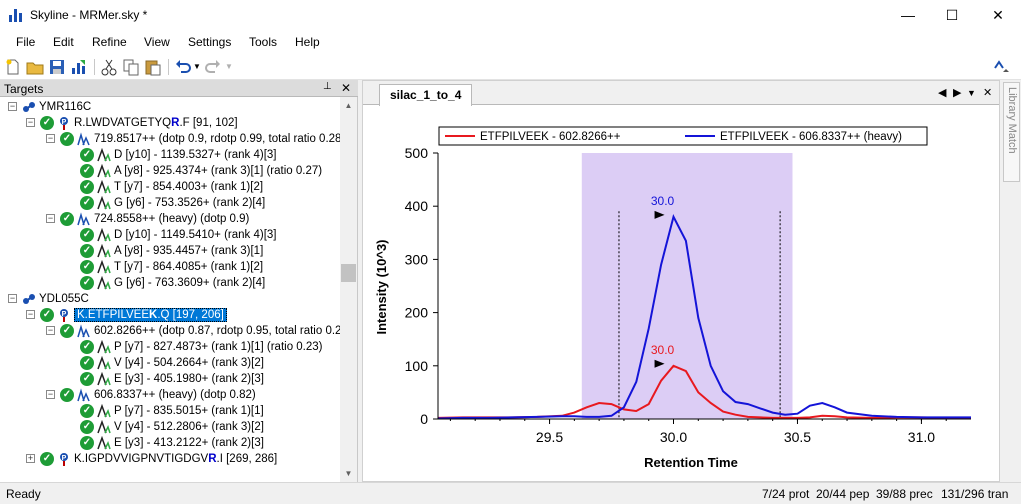  What do you see at coordinates (346, 88) in the screenshot?
I see `panel-close-icon: ✕` at bounding box center [346, 88].